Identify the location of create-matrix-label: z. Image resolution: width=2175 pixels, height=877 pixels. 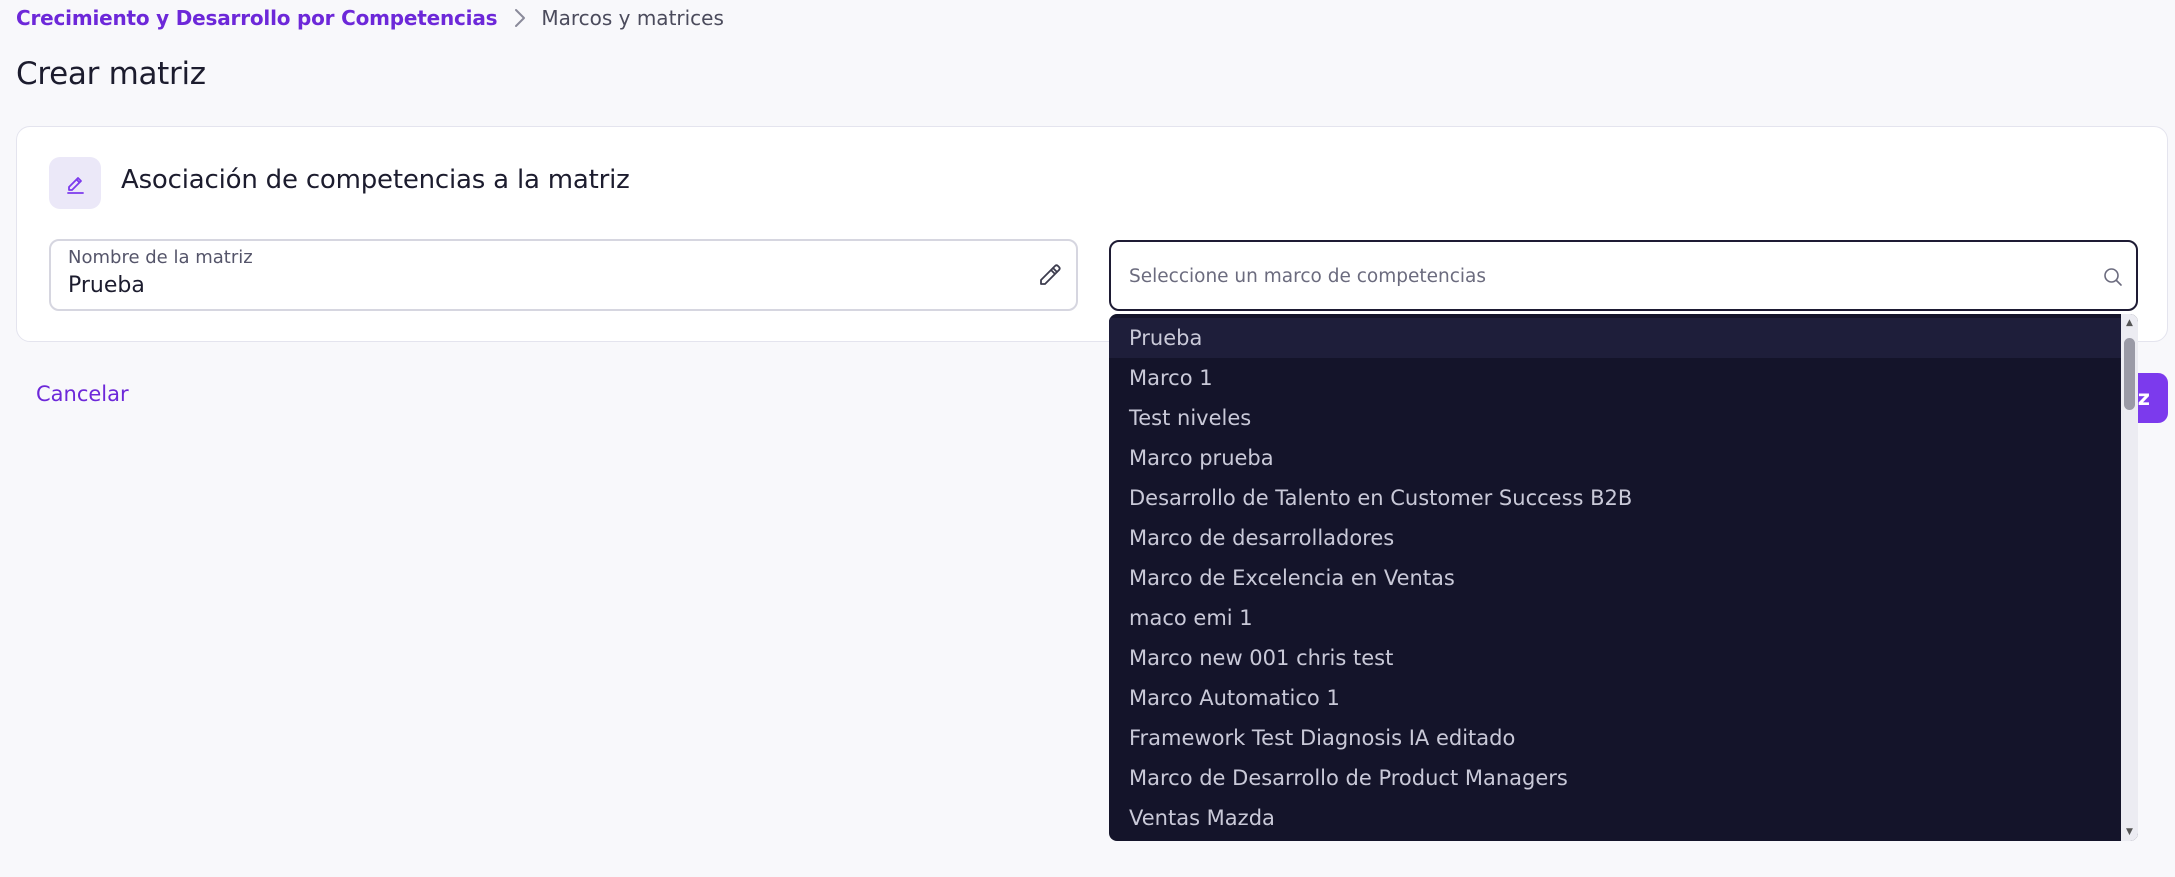
(2143, 398).